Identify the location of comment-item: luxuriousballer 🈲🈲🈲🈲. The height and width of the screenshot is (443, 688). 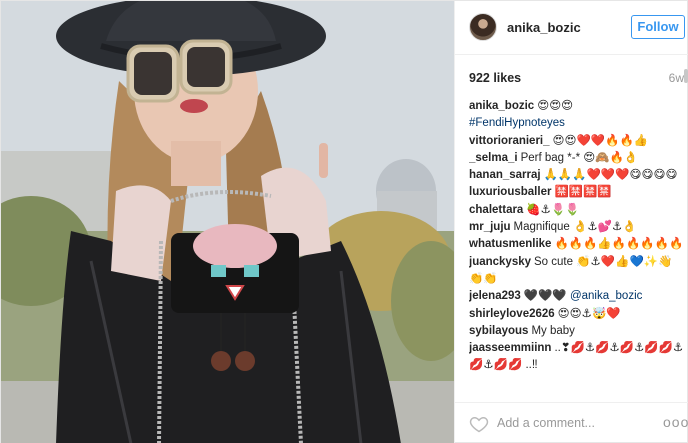
(576, 192).